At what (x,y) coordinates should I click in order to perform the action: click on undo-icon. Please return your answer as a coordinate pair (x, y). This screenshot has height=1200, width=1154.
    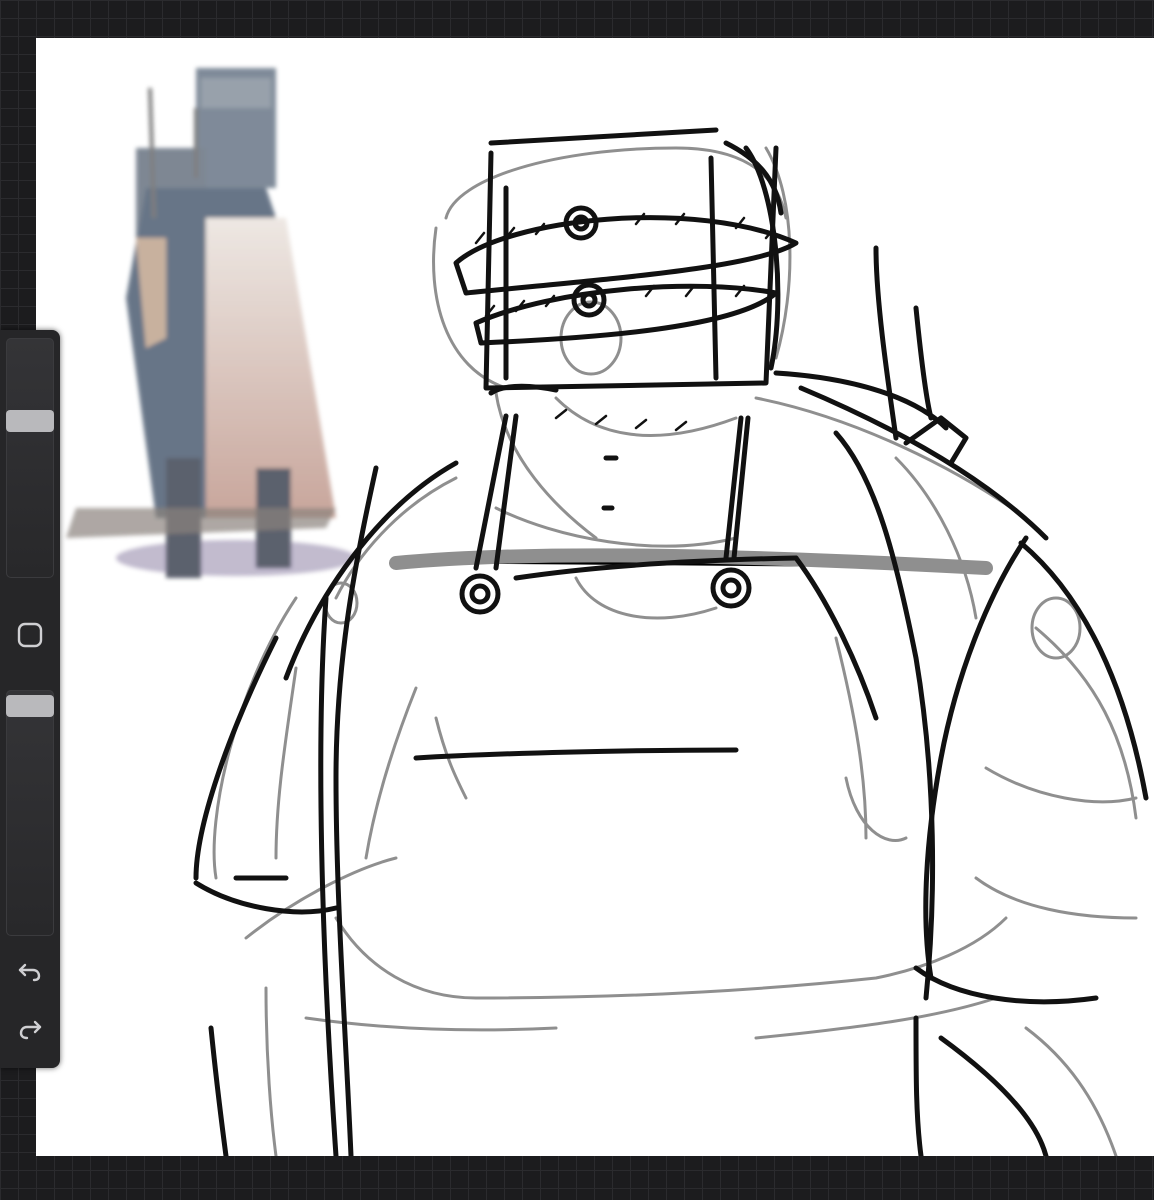
    Looking at the image, I should click on (29, 972).